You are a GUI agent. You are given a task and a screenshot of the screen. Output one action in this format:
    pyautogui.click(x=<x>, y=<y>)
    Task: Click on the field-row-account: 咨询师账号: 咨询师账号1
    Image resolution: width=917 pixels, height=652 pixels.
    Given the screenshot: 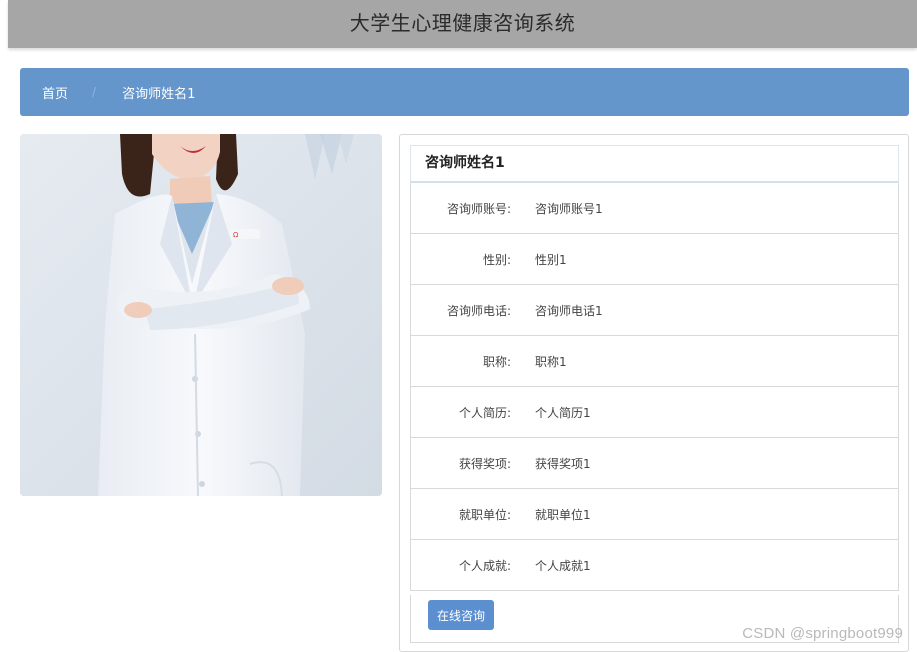 What is the action you would take?
    pyautogui.click(x=654, y=208)
    